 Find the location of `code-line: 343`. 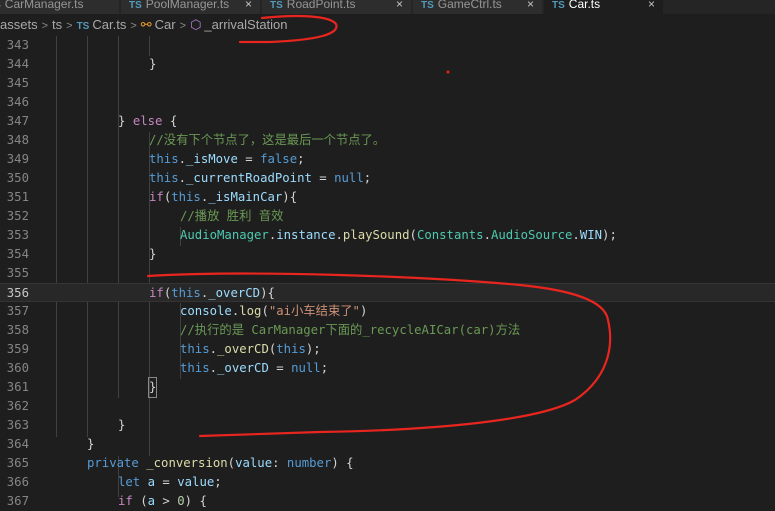

code-line: 343 is located at coordinates (387, 45).